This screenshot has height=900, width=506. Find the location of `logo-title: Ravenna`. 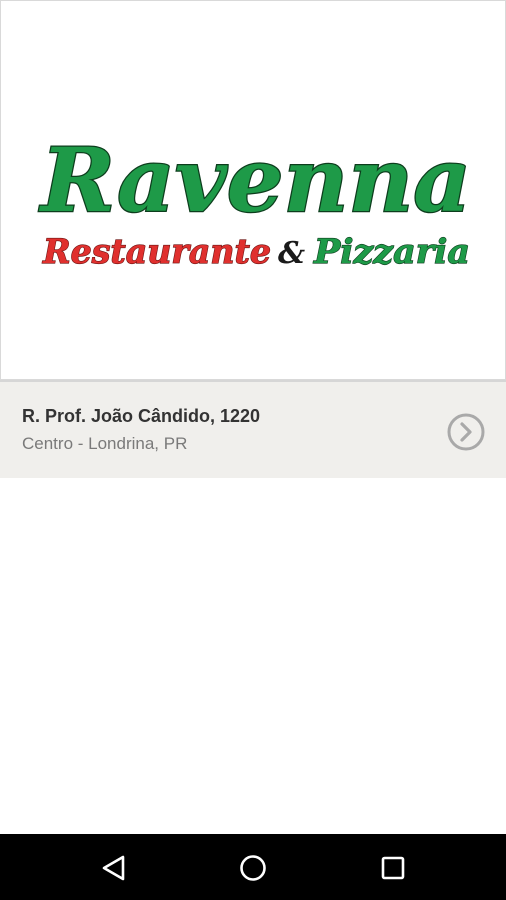

logo-title: Ravenna is located at coordinates (254, 180).